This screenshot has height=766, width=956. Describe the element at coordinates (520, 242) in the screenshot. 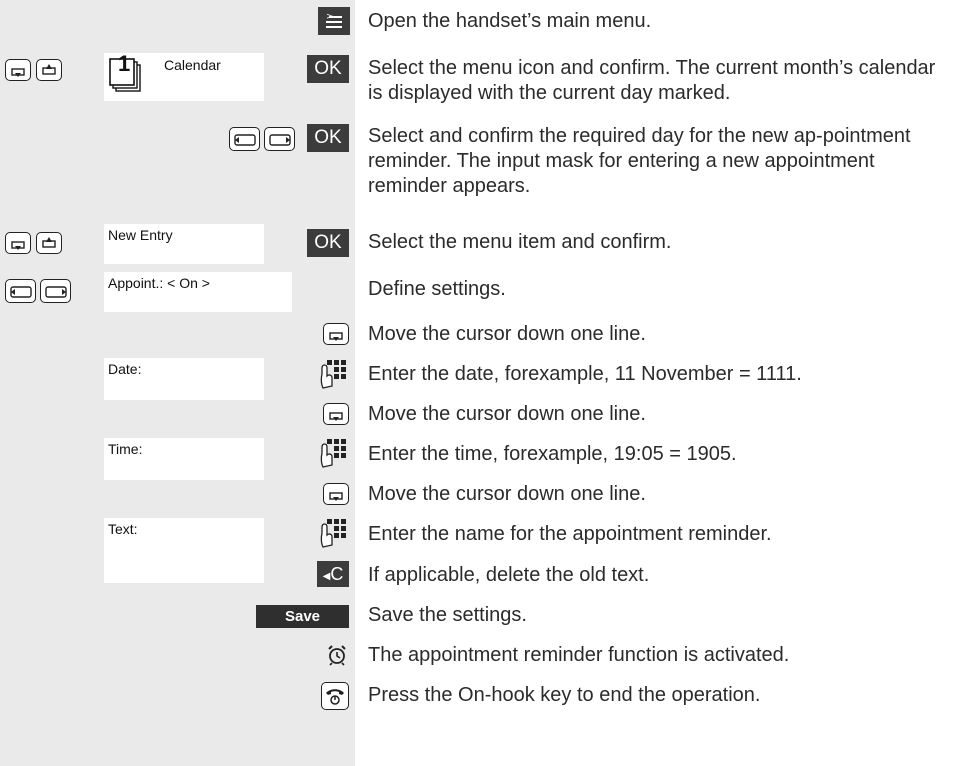

I see `step-4-text: Select the menu item and confirm.` at that location.